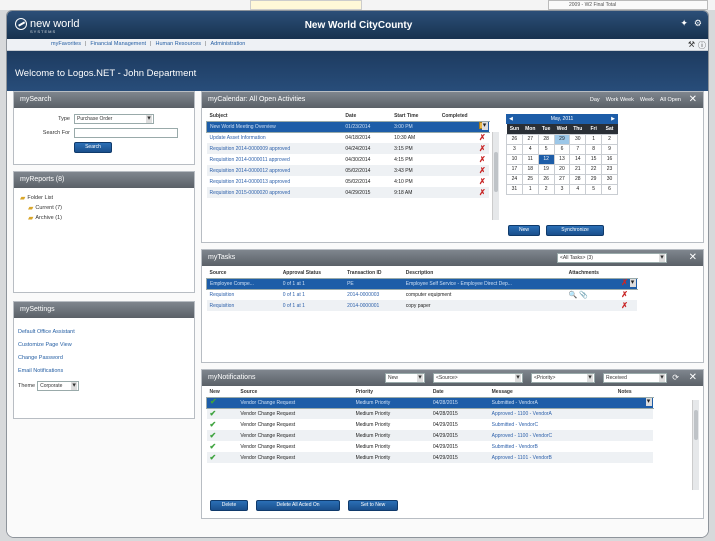 This screenshot has width=715, height=541. I want to click on calendar-day: 11, so click(530, 159).